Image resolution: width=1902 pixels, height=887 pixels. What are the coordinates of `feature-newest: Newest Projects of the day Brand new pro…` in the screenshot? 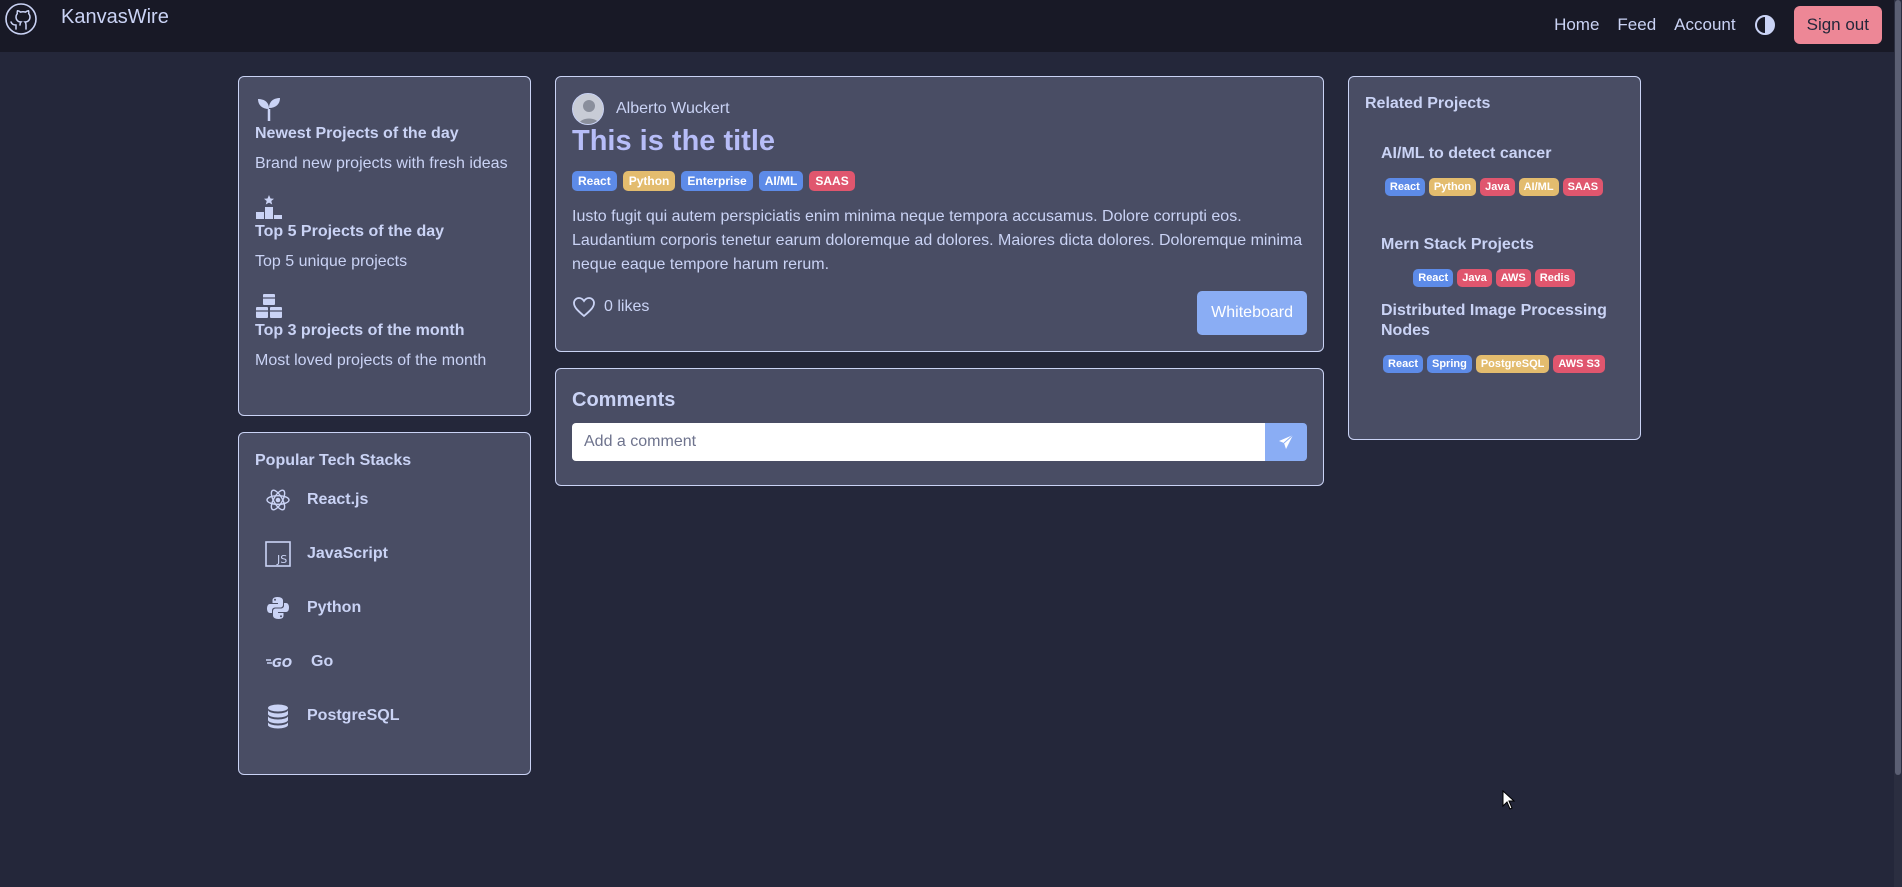 It's located at (381, 134).